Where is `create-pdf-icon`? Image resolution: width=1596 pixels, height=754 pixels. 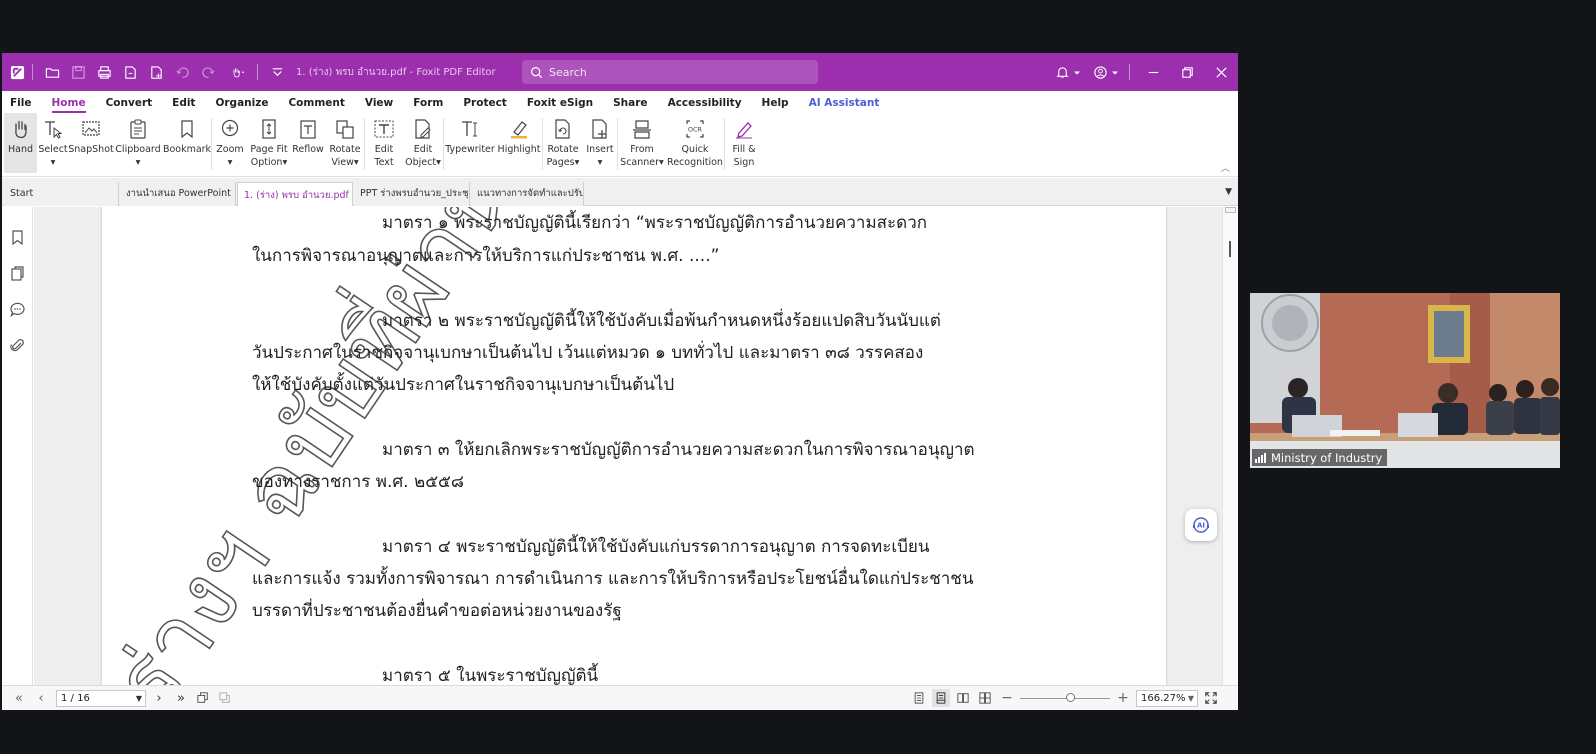 create-pdf-icon is located at coordinates (130, 72).